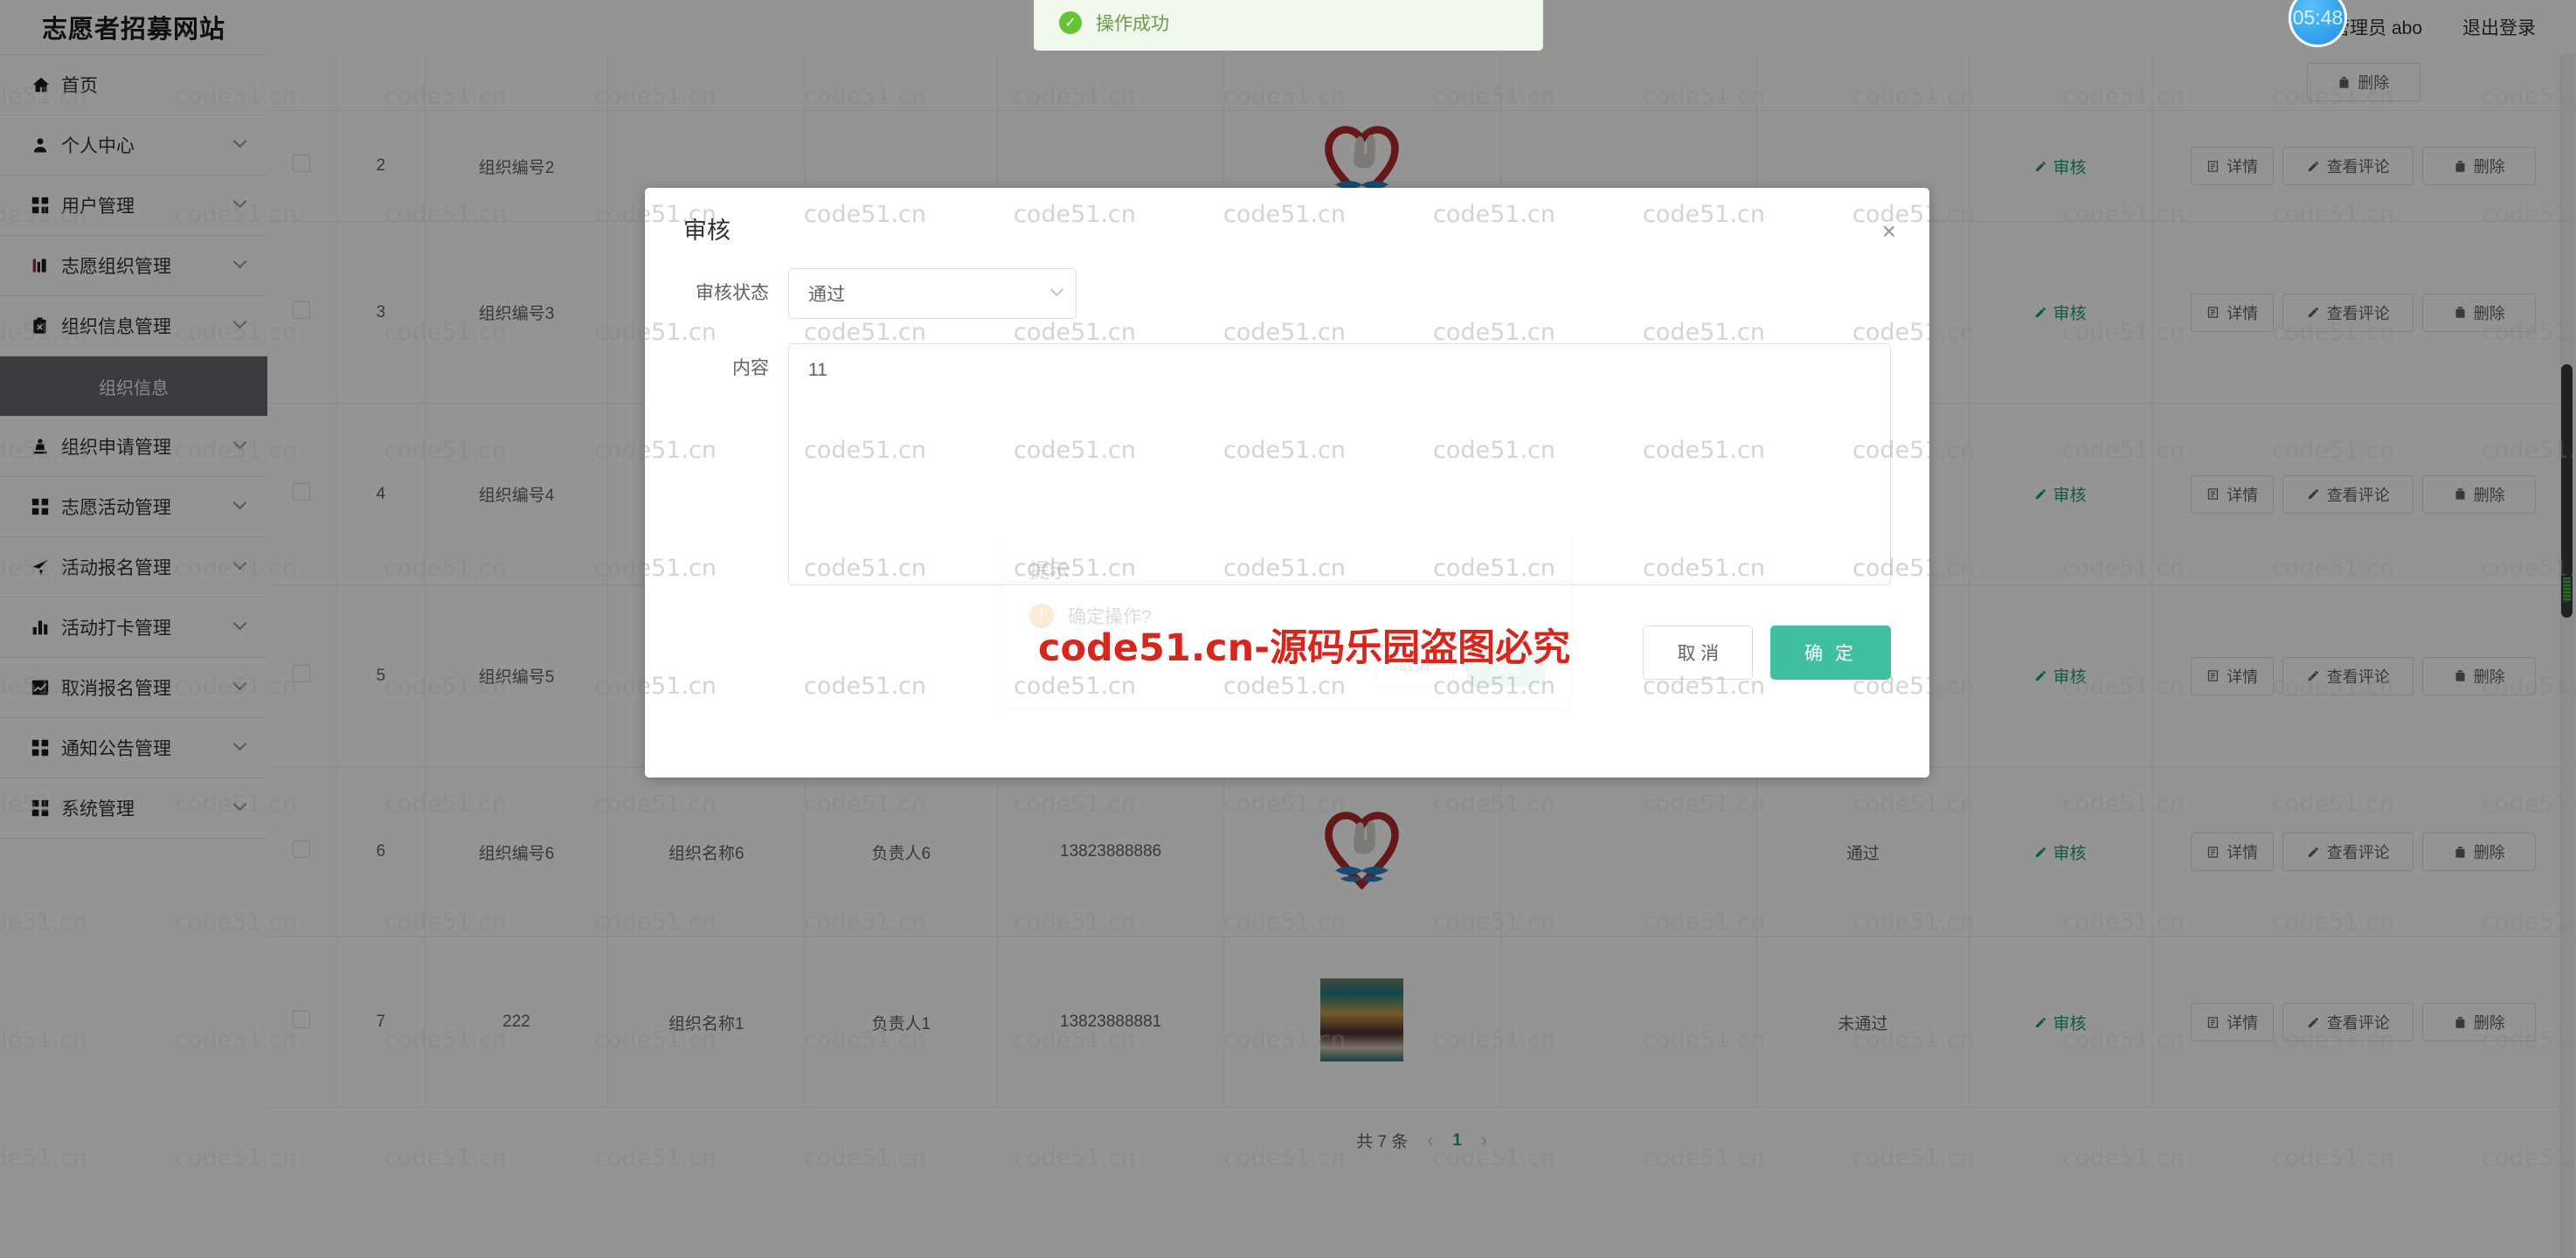  What do you see at coordinates (1889, 231) in the screenshot?
I see `close-icon: ×` at bounding box center [1889, 231].